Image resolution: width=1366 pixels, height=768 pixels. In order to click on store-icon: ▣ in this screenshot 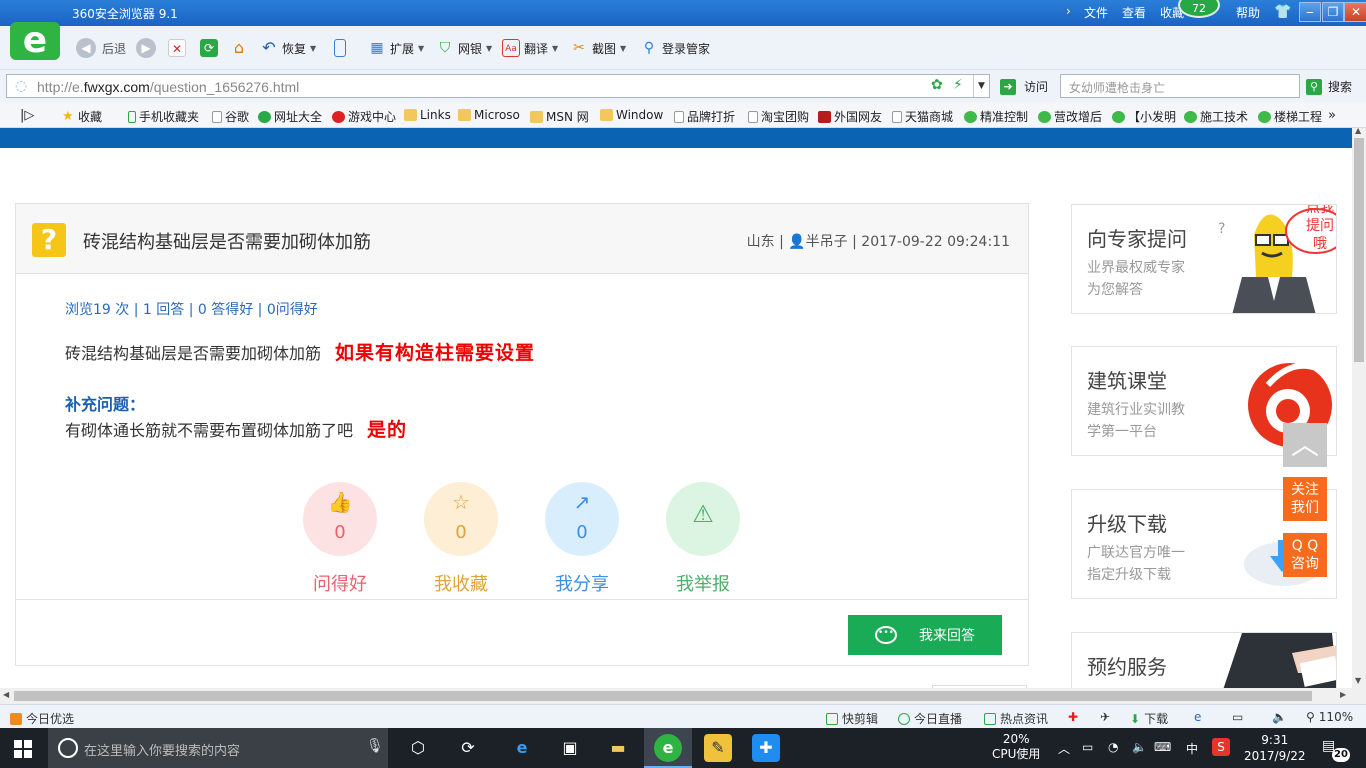, I will do `click(570, 748)`.